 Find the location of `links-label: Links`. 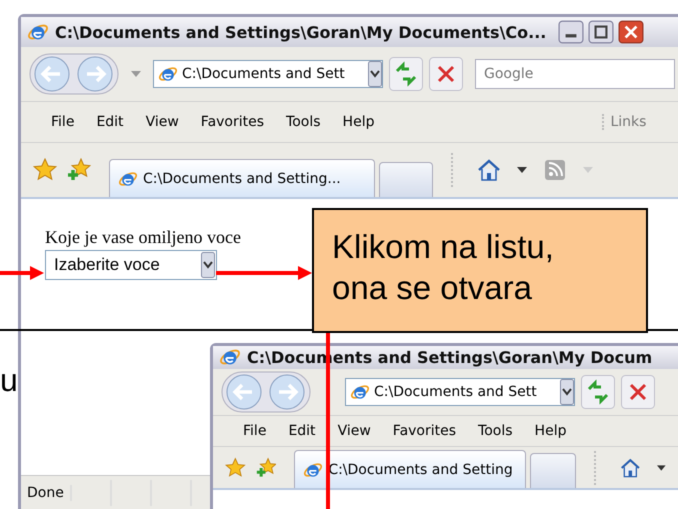

links-label: Links is located at coordinates (624, 122).